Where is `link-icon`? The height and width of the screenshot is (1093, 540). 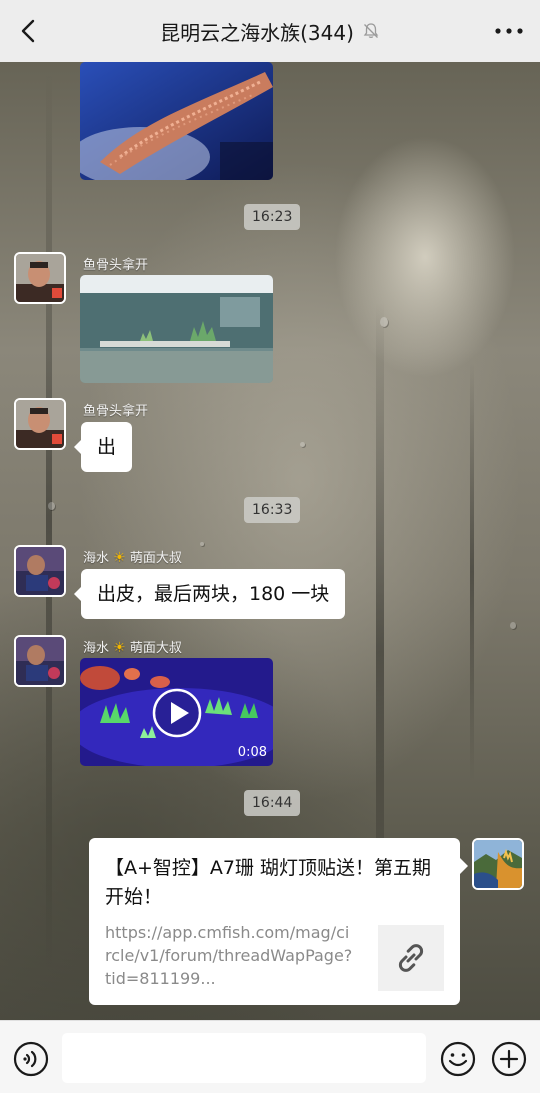 link-icon is located at coordinates (411, 958).